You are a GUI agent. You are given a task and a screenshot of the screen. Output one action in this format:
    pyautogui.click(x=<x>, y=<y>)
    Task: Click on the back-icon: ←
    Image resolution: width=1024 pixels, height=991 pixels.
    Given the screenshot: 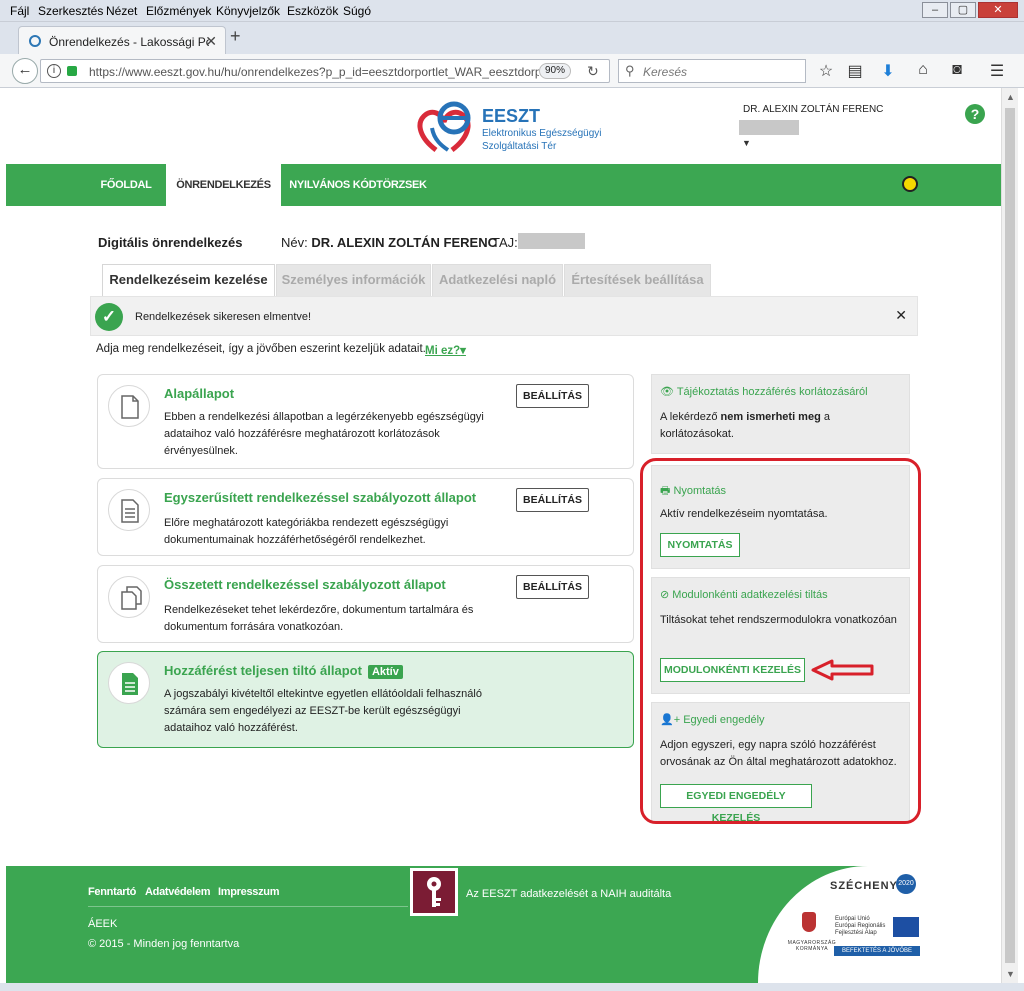 What is the action you would take?
    pyautogui.click(x=25, y=71)
    